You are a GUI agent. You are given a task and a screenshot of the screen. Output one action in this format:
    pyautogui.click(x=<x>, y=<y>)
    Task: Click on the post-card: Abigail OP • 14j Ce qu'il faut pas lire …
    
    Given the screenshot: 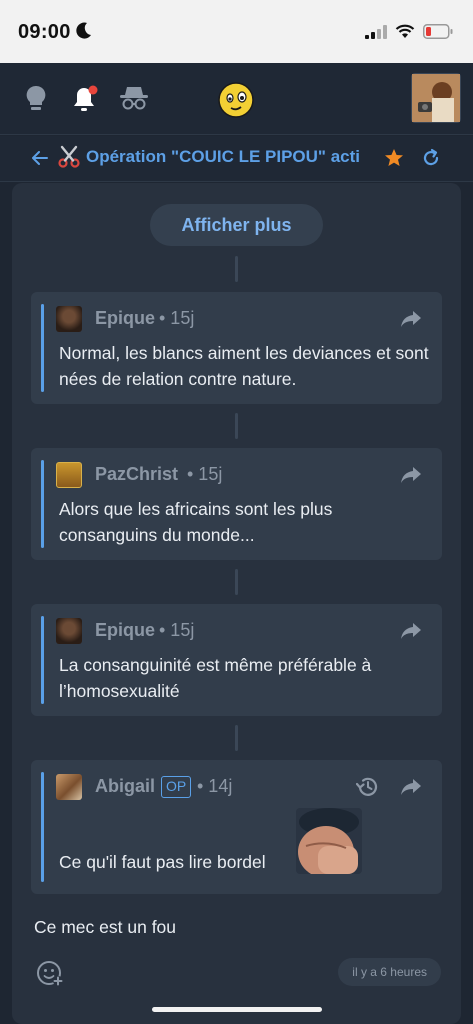 What is the action you would take?
    pyautogui.click(x=236, y=827)
    